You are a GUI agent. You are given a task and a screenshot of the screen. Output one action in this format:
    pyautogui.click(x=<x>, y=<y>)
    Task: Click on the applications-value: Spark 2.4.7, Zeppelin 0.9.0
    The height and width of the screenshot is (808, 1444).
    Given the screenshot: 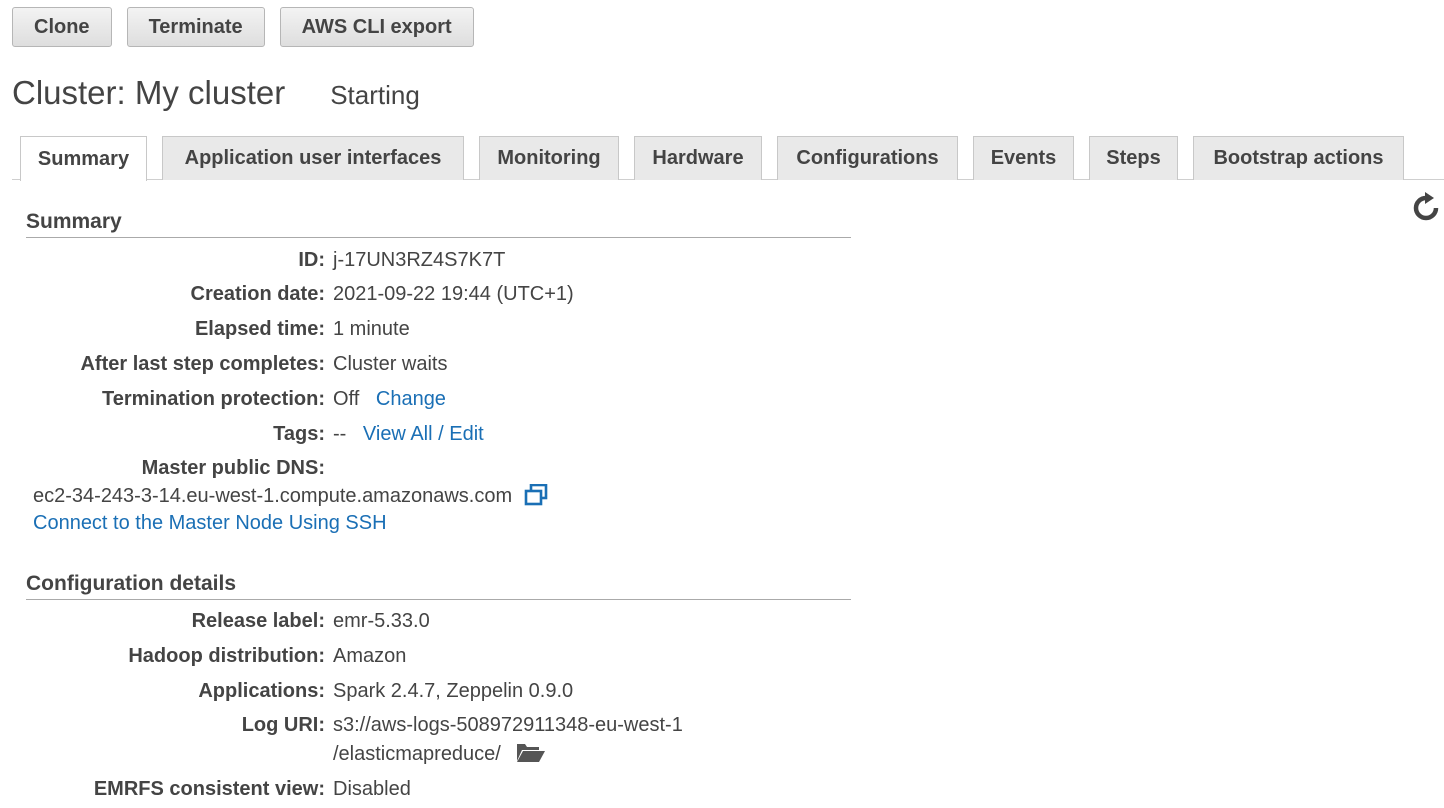 What is the action you would take?
    pyautogui.click(x=453, y=691)
    